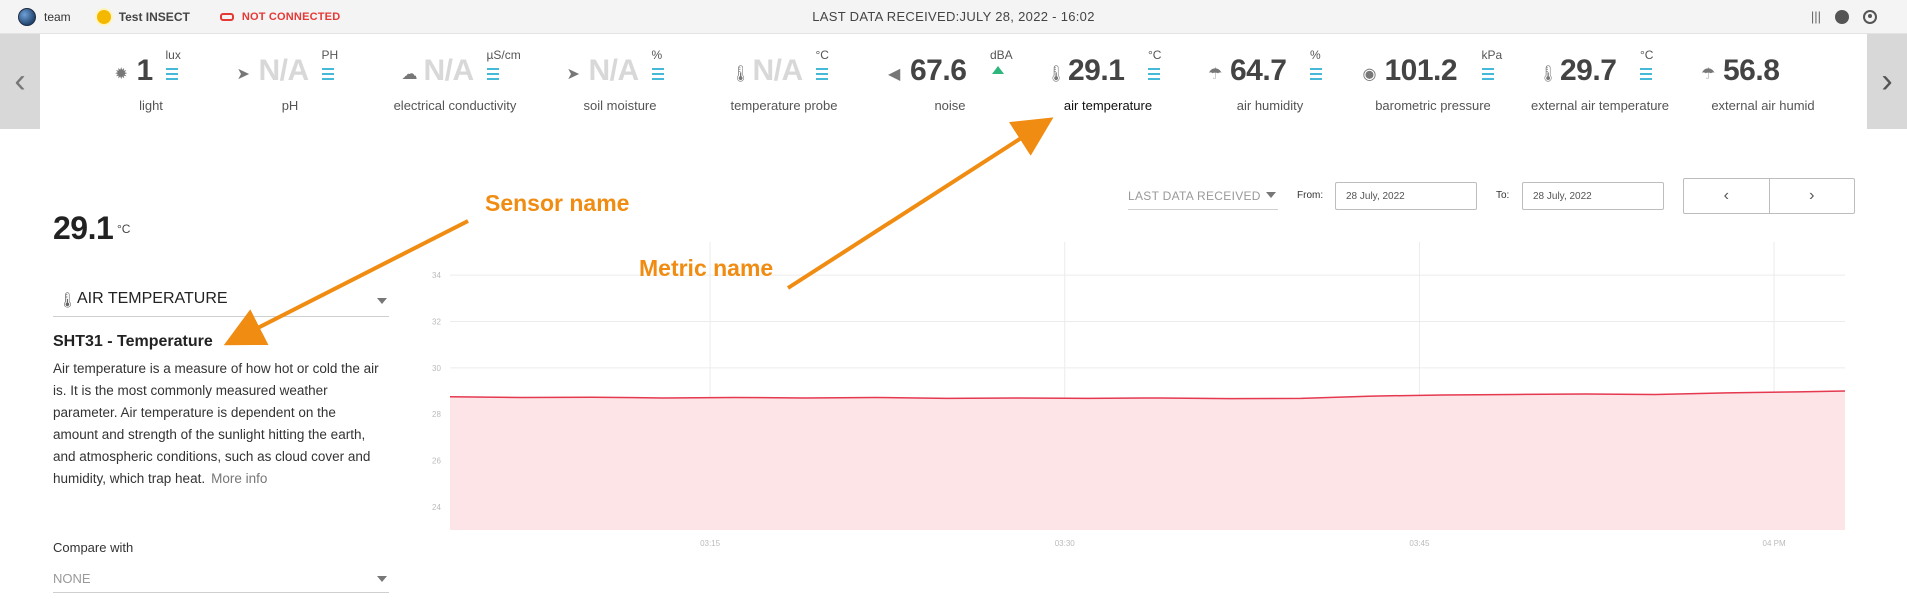 This screenshot has height=610, width=1907. Describe the element at coordinates (920, 203) in the screenshot. I see `metric-arrow` at that location.